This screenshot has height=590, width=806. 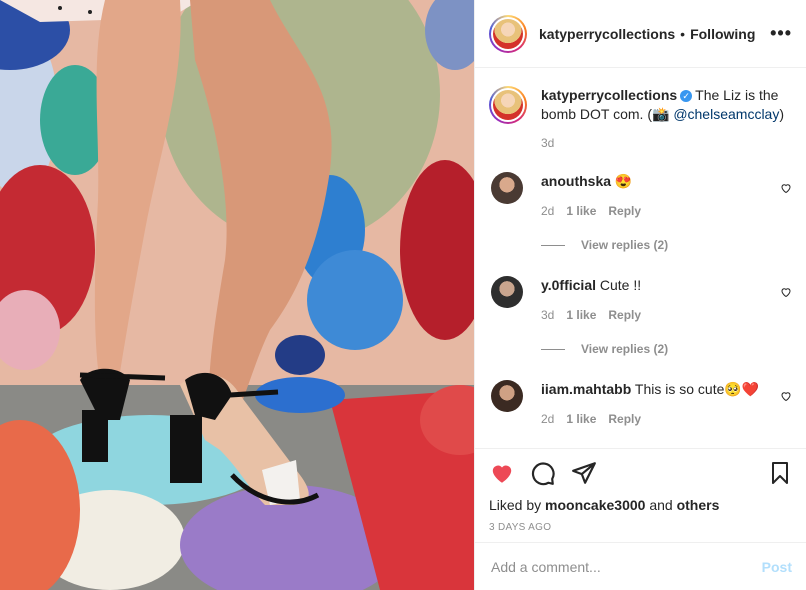 What do you see at coordinates (508, 33) in the screenshot?
I see `author-avatar` at bounding box center [508, 33].